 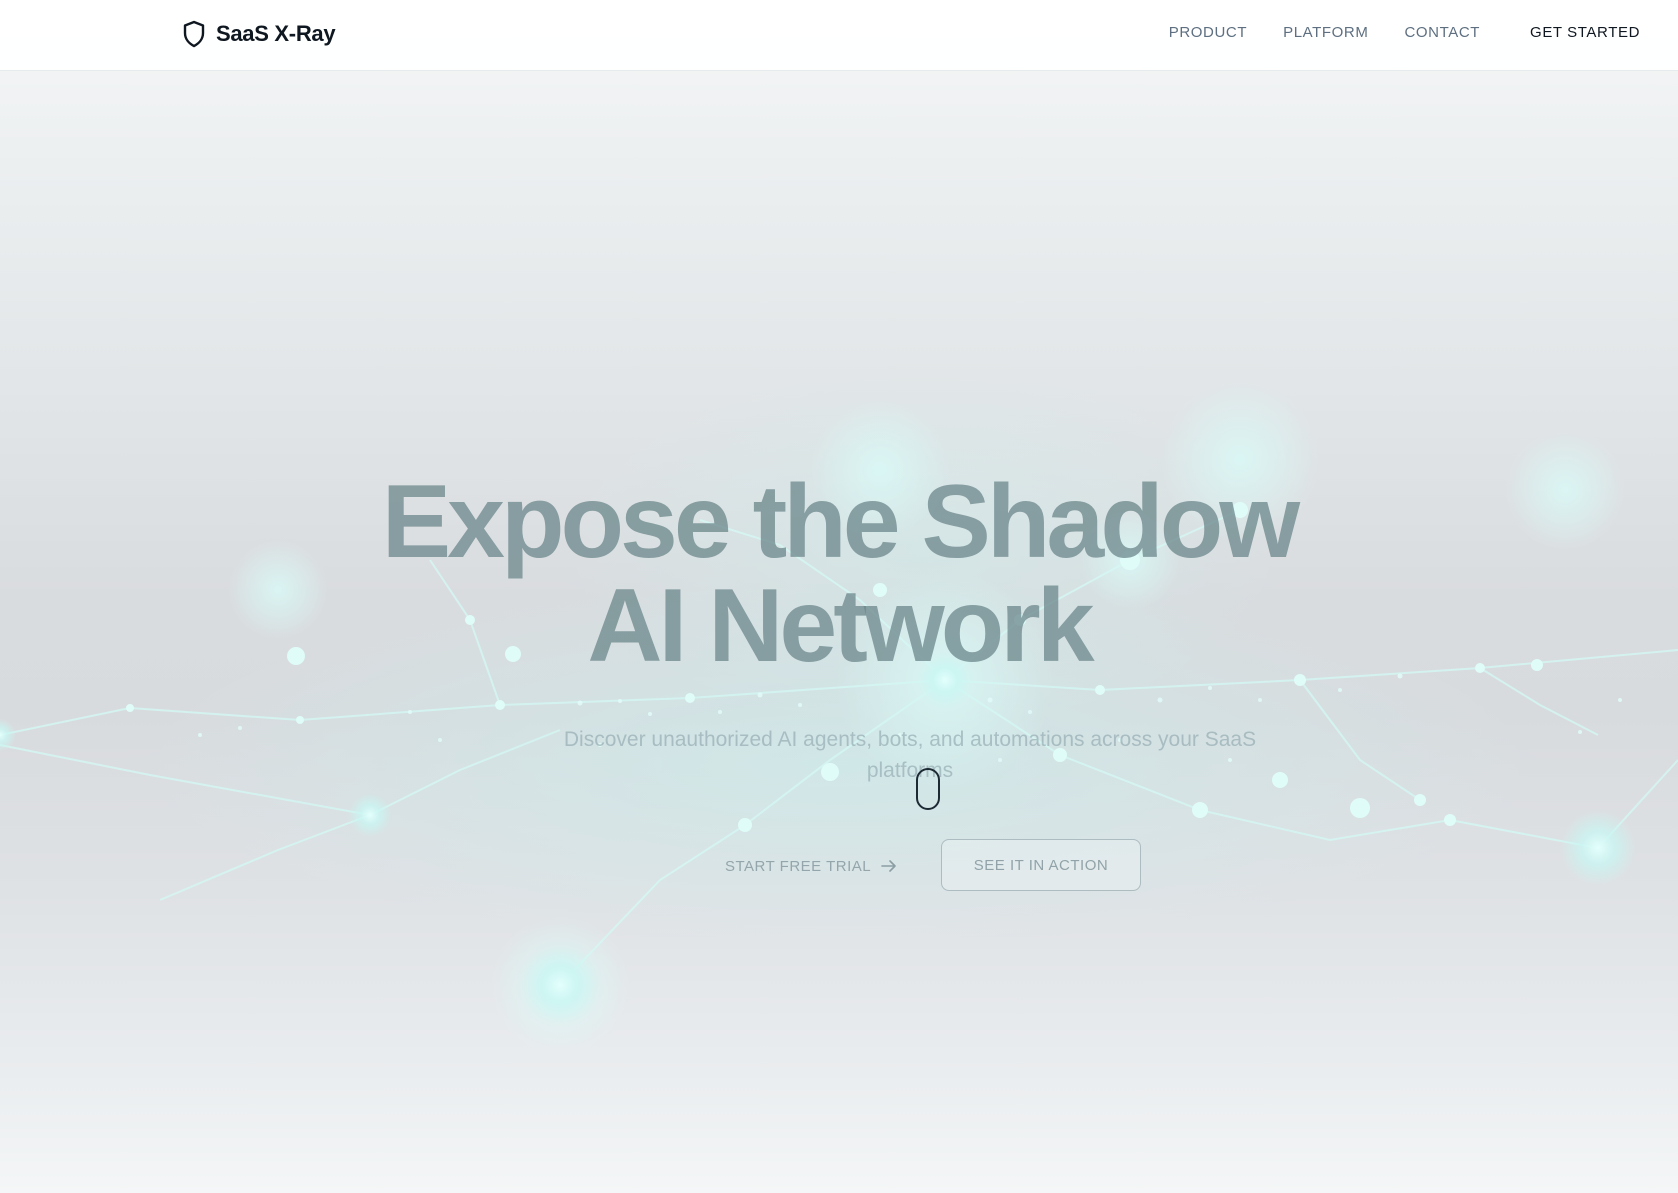 I want to click on hero-title-line-1: Expose the Shadow, so click(x=840, y=522).